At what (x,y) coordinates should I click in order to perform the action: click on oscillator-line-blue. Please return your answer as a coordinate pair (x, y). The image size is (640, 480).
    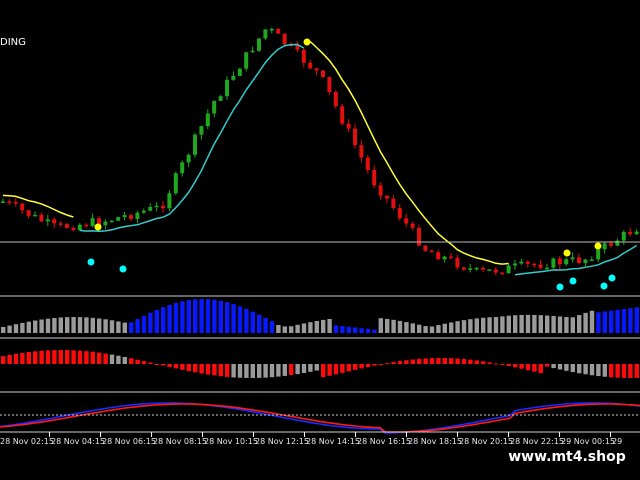
    Looking at the image, I should click on (320, 418).